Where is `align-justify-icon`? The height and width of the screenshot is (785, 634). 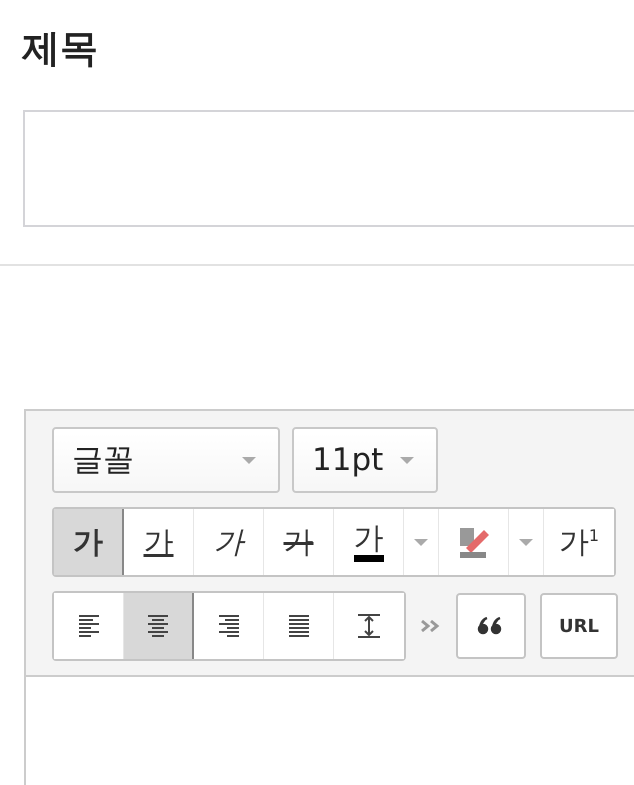
align-justify-icon is located at coordinates (299, 626).